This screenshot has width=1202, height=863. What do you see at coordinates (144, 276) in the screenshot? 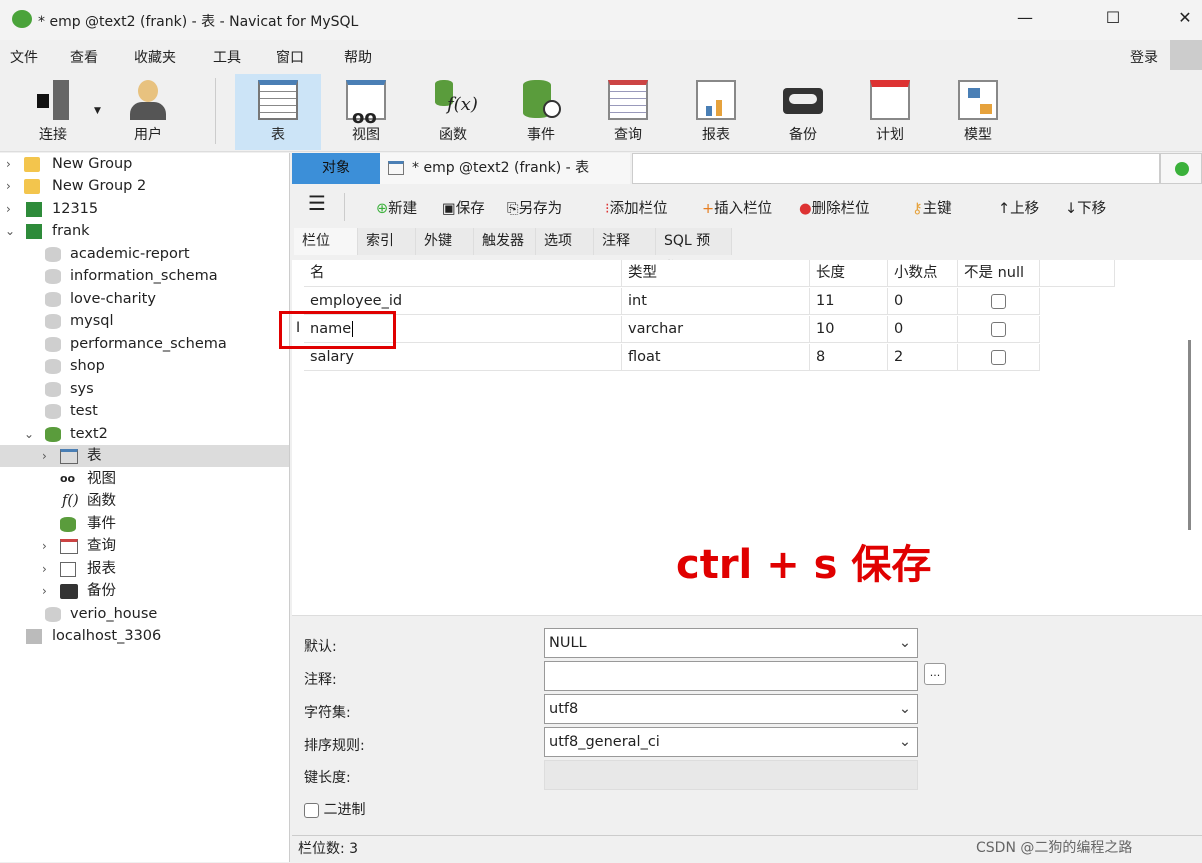
I see `tree-item: information_schema` at bounding box center [144, 276].